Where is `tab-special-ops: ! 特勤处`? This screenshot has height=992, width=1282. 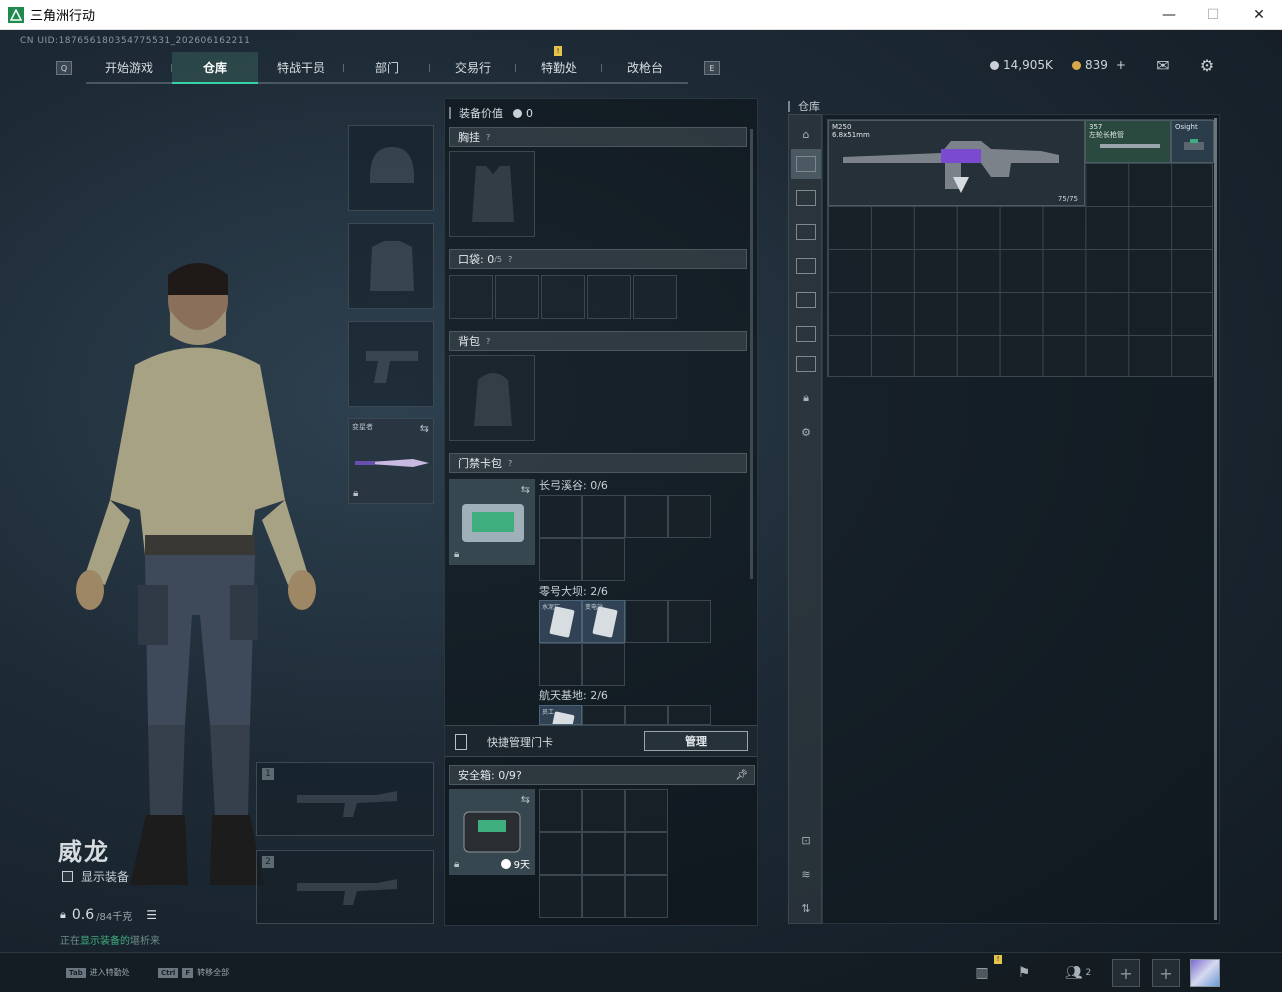
tab-special-ops: ! 特勤处 is located at coordinates (559, 65).